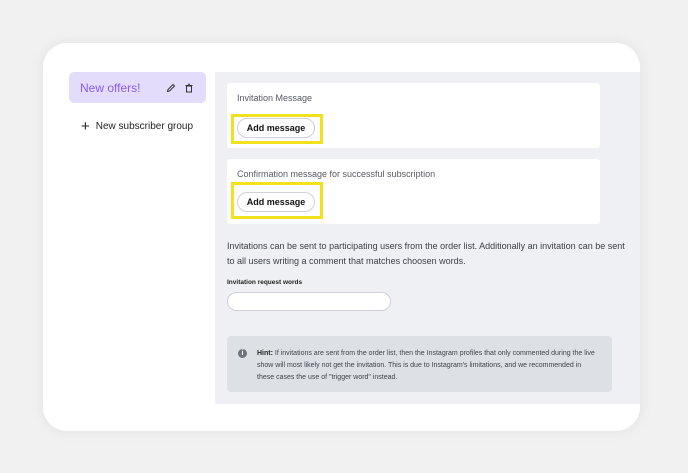  Describe the element at coordinates (276, 202) in the screenshot. I see `add-confirmation-message-button: Add message` at that location.